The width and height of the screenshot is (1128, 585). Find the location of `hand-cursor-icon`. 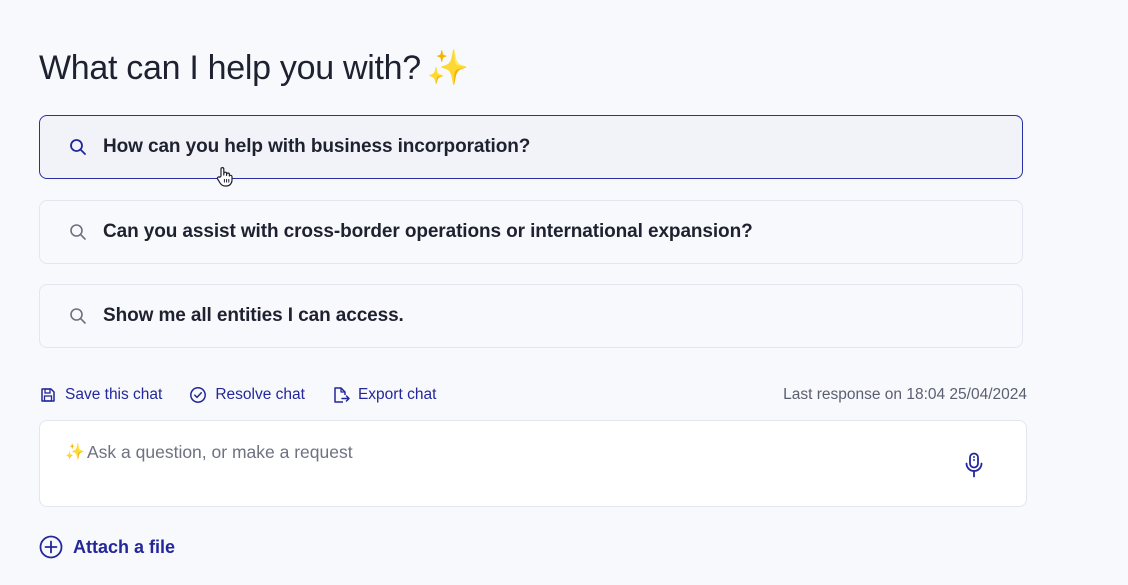

hand-cursor-icon is located at coordinates (225, 177).